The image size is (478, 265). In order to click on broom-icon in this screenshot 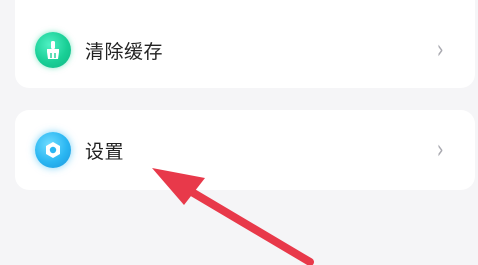, I will do `click(53, 50)`.